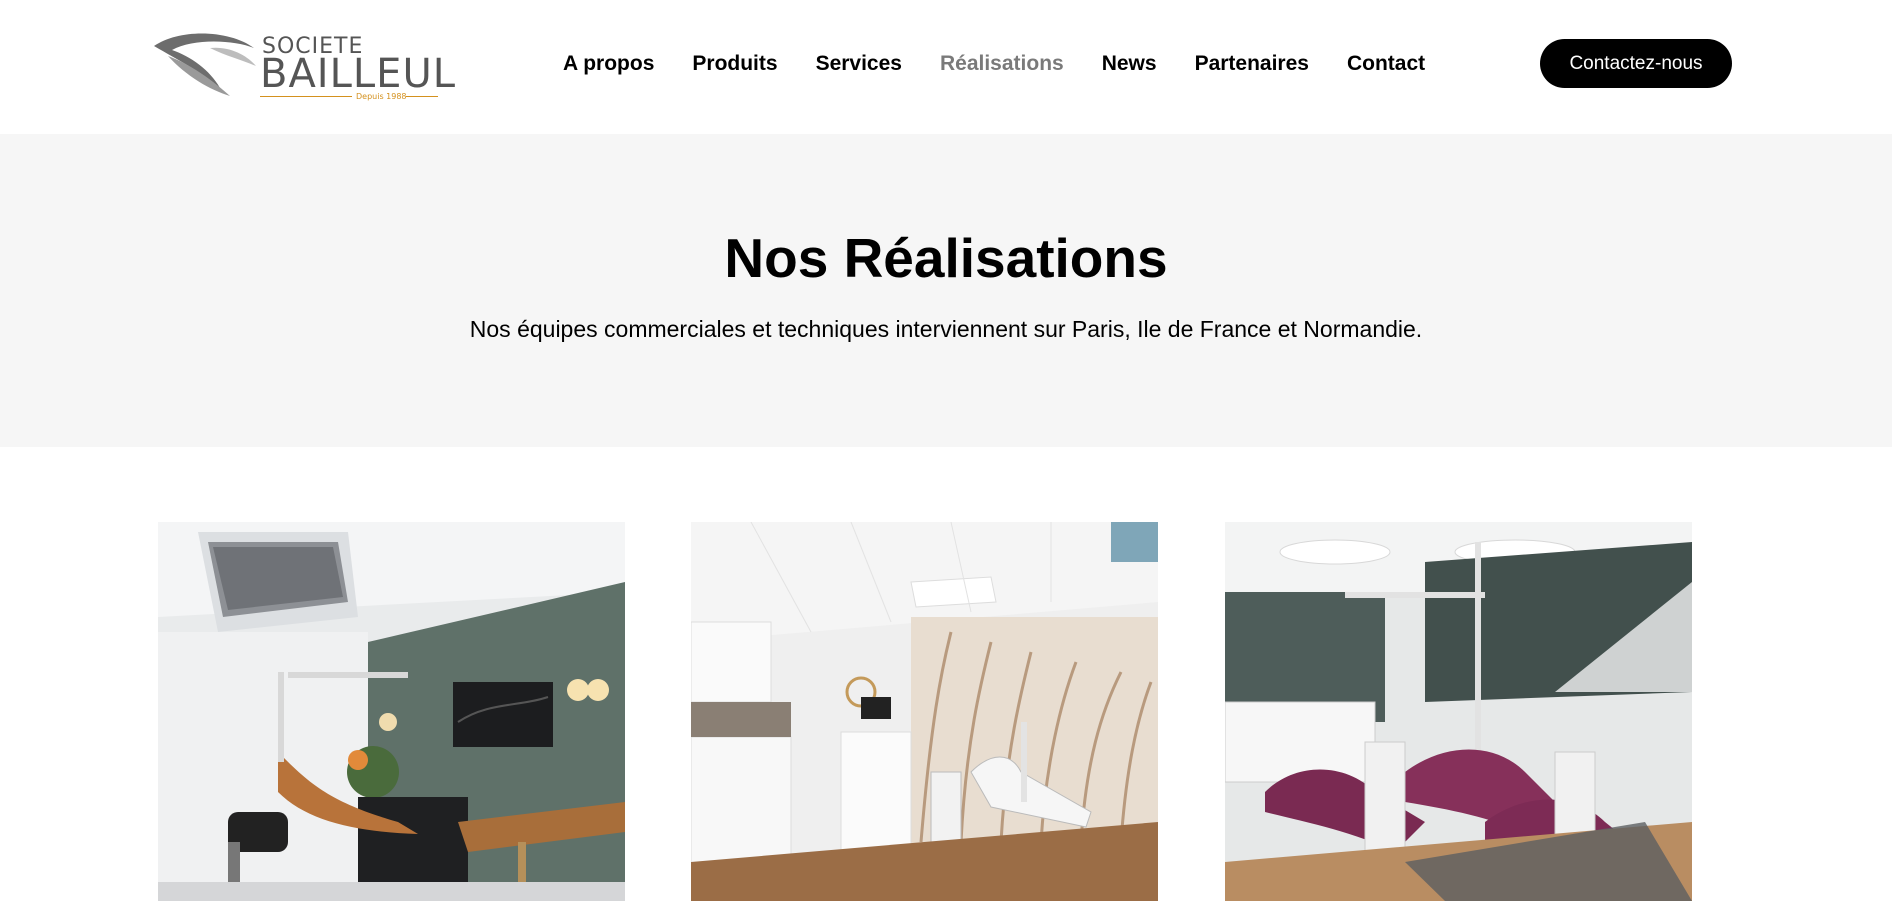 This screenshot has height=901, width=1892. I want to click on nav-link-news: News, so click(1129, 64).